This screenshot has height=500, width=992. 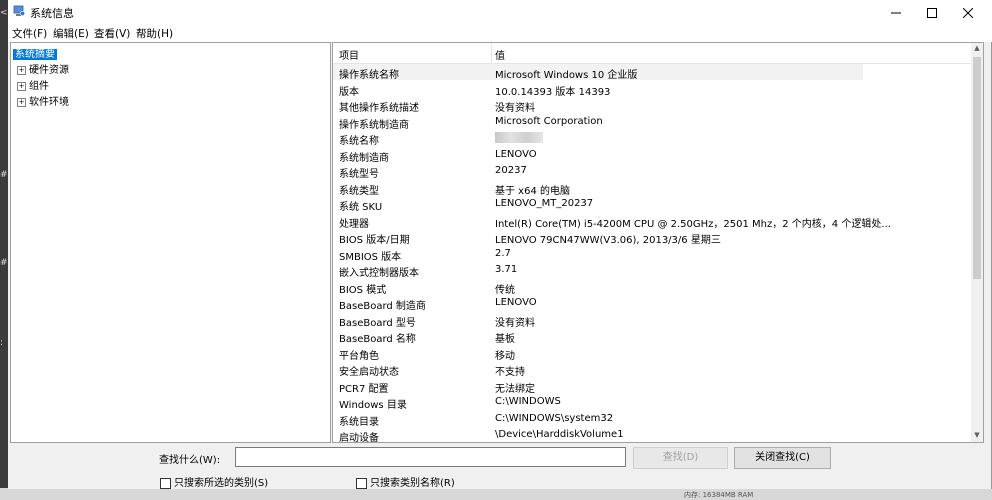 I want to click on table-row: 操作系统名称 Microsoft Windows 10 企业版, so click(x=598, y=72).